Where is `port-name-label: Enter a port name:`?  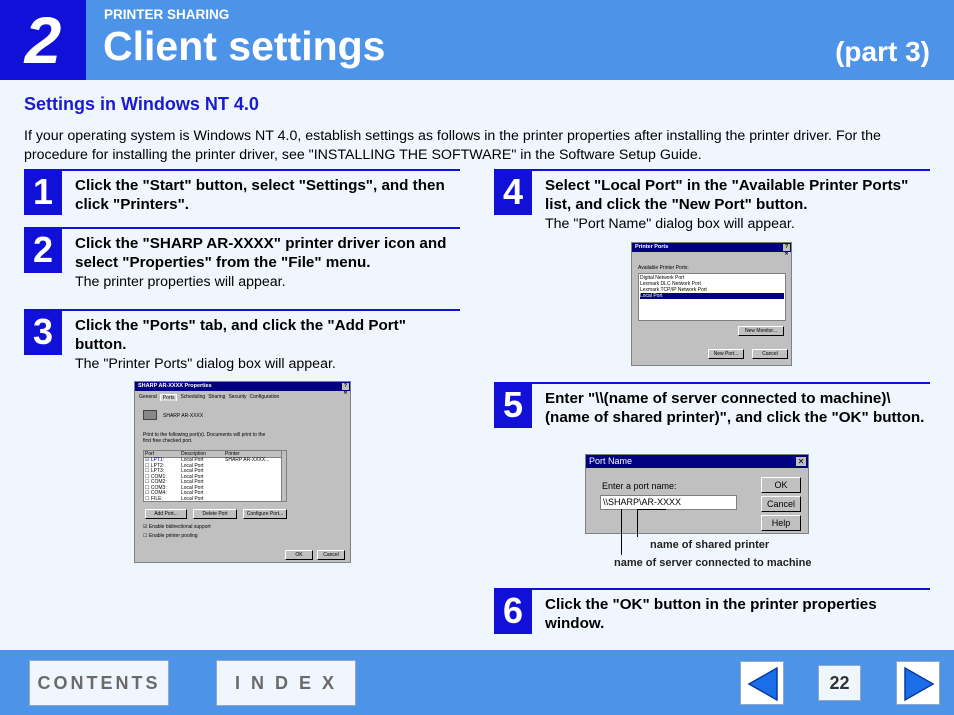 port-name-label: Enter a port name: is located at coordinates (639, 486).